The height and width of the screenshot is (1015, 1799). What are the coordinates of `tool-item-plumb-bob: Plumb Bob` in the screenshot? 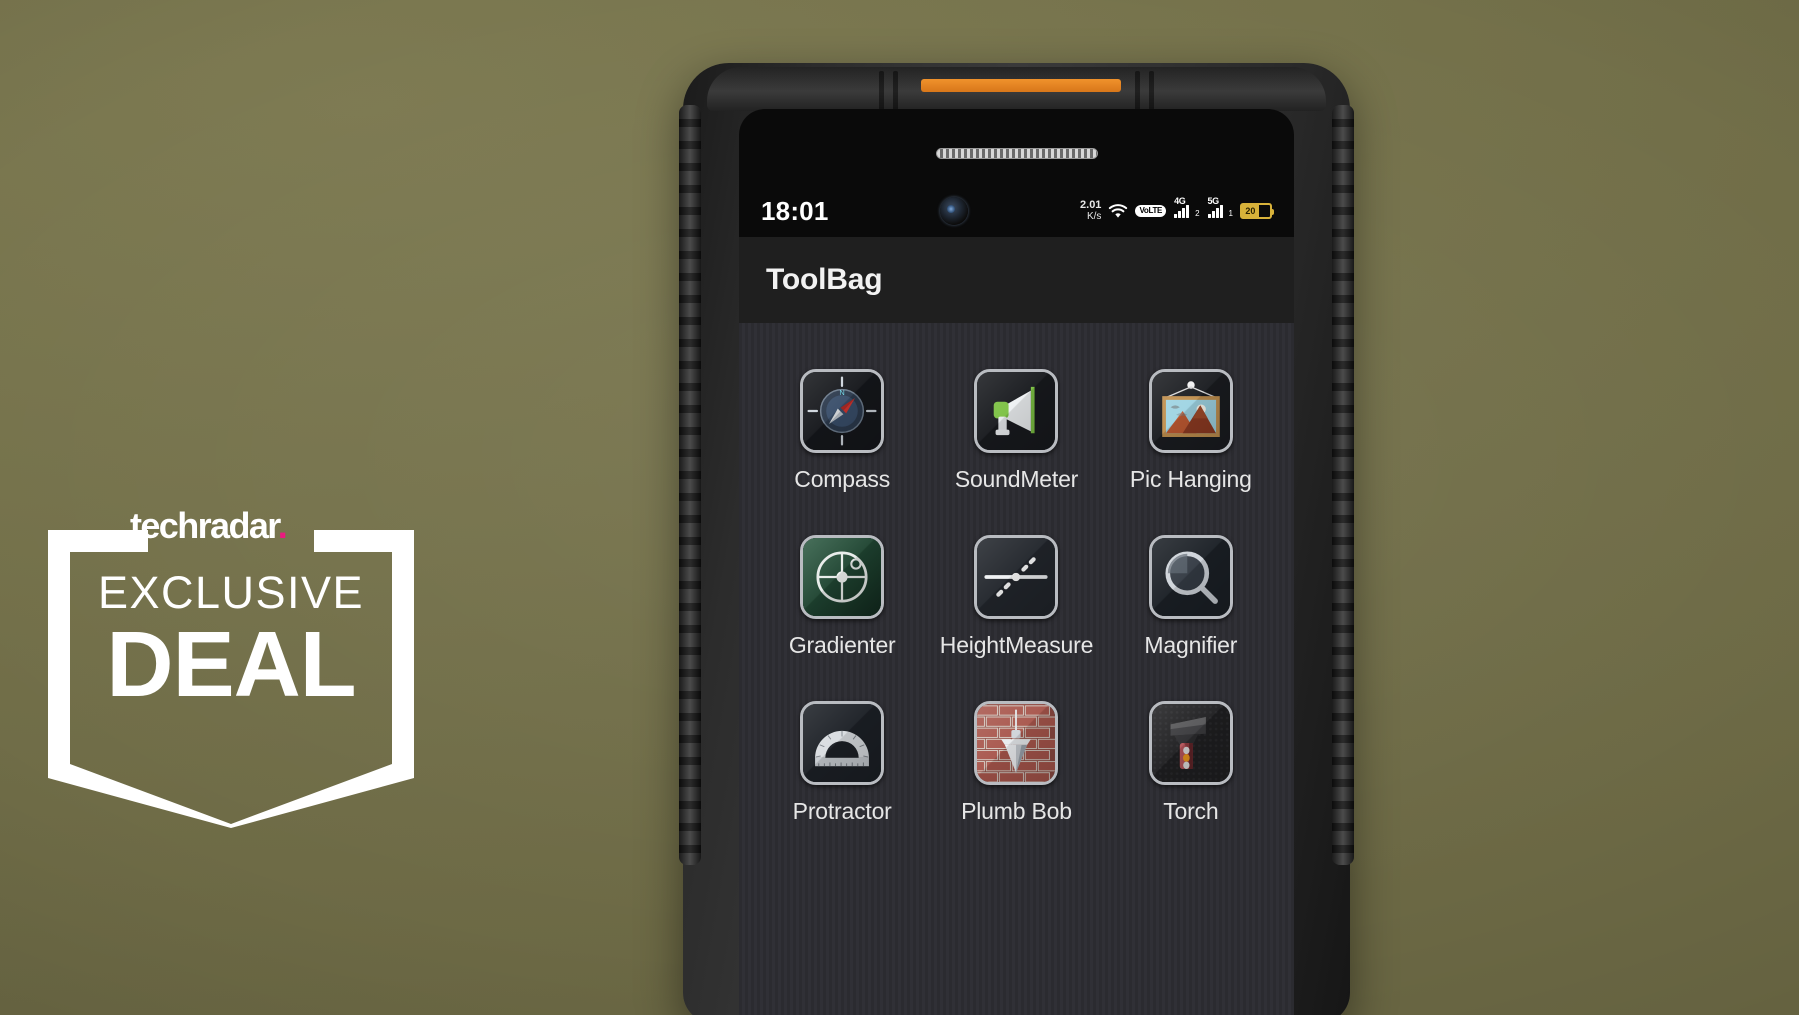 It's located at (1016, 763).